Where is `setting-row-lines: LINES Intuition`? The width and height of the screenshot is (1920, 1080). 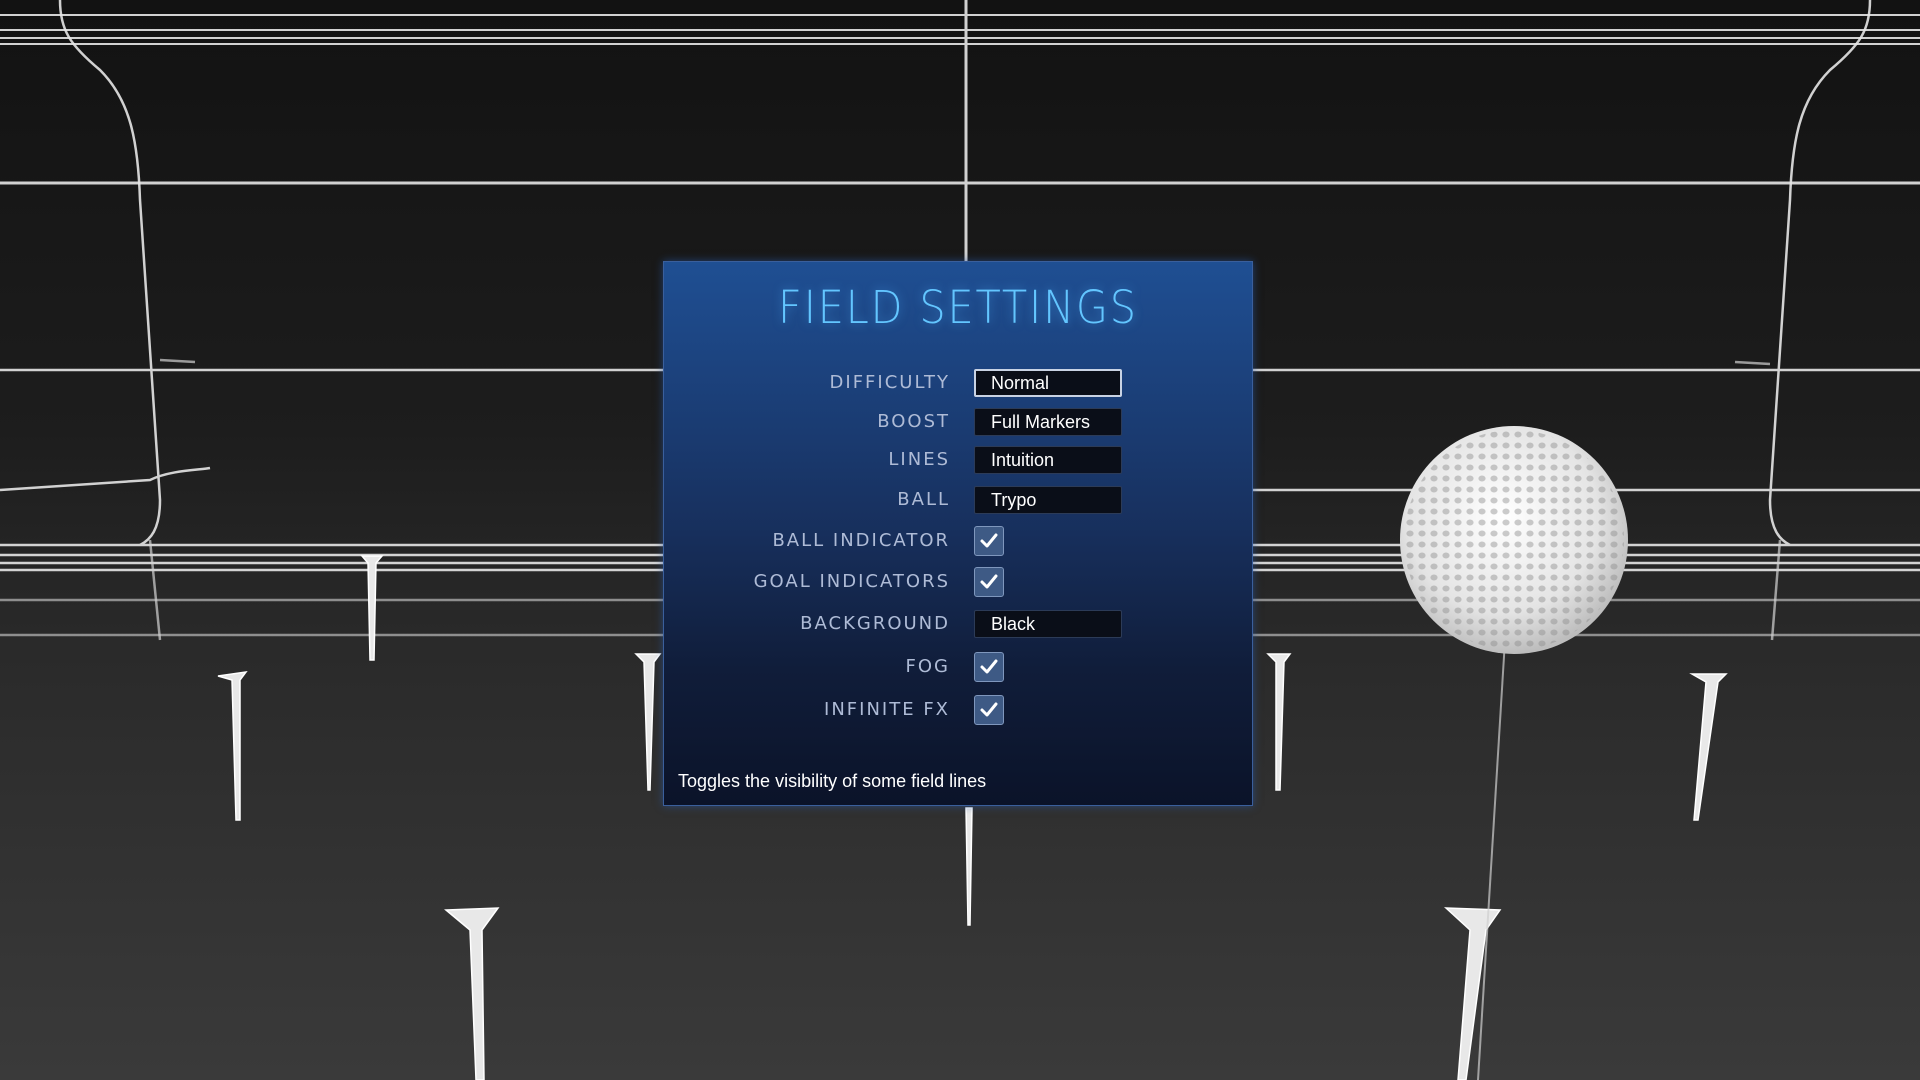
setting-row-lines: LINES Intuition is located at coordinates (958, 460).